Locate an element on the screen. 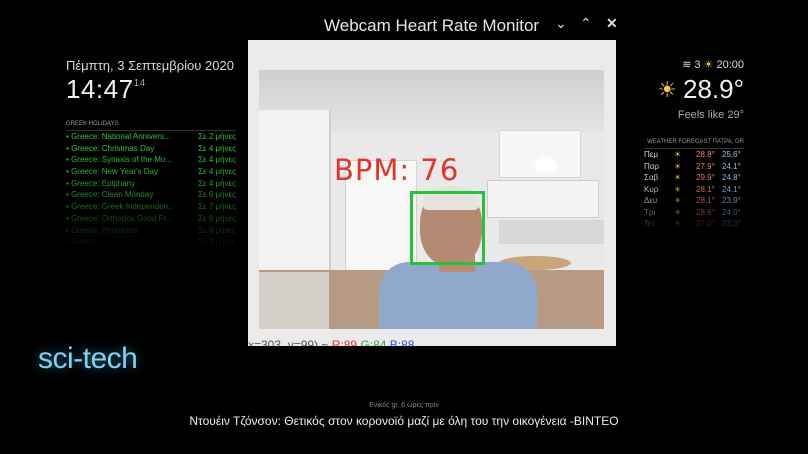 The width and height of the screenshot is (808, 454). forecast-heading: WEATHER FORECAST ΠΑΤΡΑ, GR is located at coordinates (694, 144).